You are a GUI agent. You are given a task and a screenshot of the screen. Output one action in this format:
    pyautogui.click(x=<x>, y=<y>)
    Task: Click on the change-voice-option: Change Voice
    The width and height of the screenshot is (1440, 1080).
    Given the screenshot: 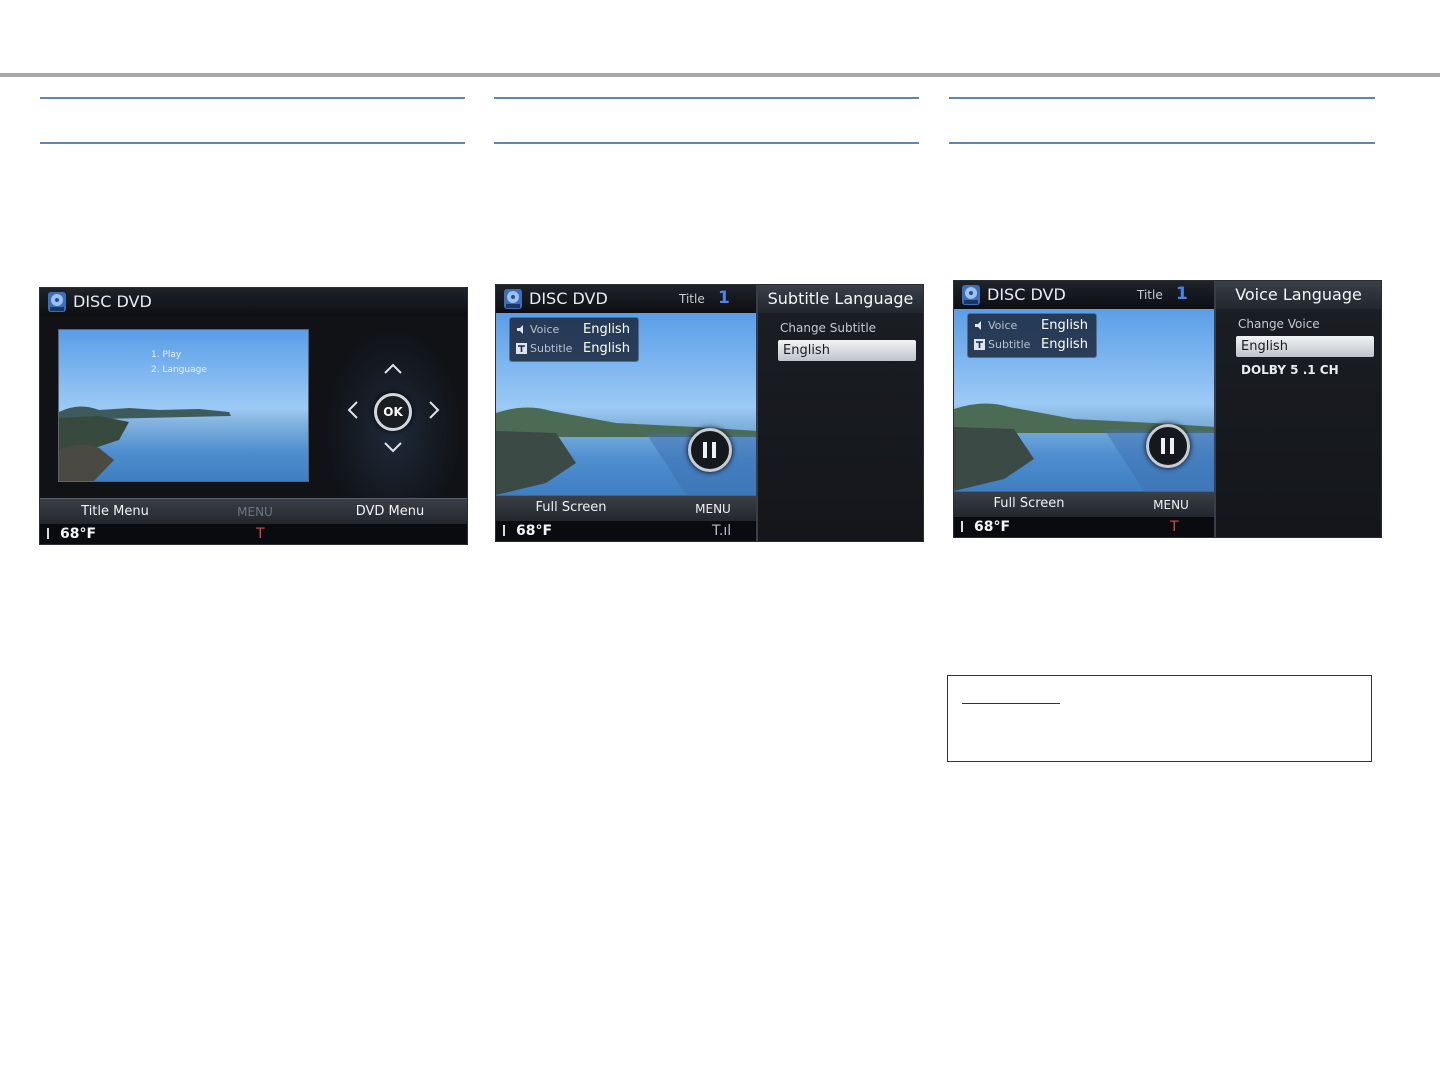 What is the action you would take?
    pyautogui.click(x=1279, y=324)
    